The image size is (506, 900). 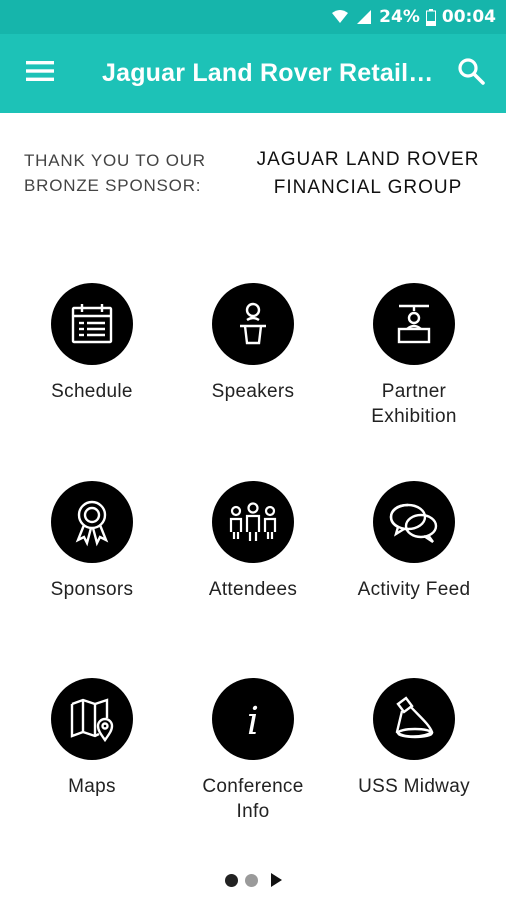 I want to click on tile-attendees: Attendees, so click(x=253, y=541).